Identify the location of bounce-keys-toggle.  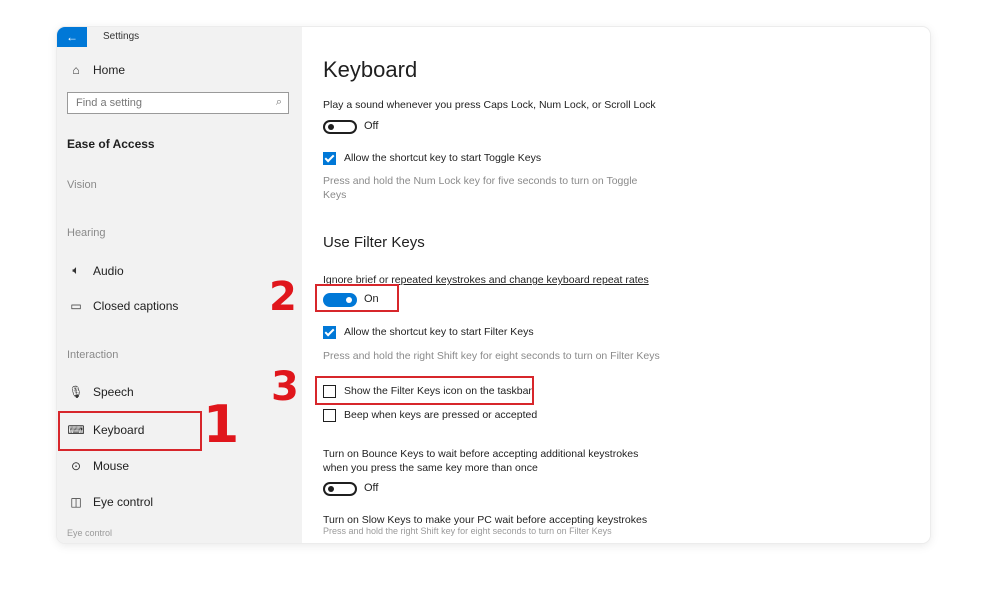
(340, 489).